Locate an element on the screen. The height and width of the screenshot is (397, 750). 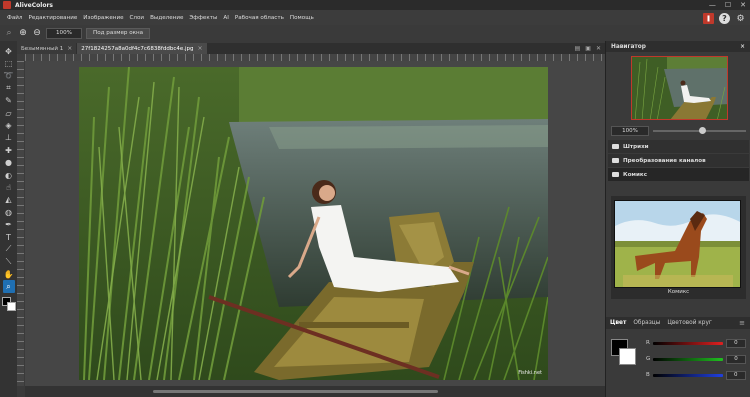
zoom-in-icon: ⊕ is located at coordinates (23, 33).